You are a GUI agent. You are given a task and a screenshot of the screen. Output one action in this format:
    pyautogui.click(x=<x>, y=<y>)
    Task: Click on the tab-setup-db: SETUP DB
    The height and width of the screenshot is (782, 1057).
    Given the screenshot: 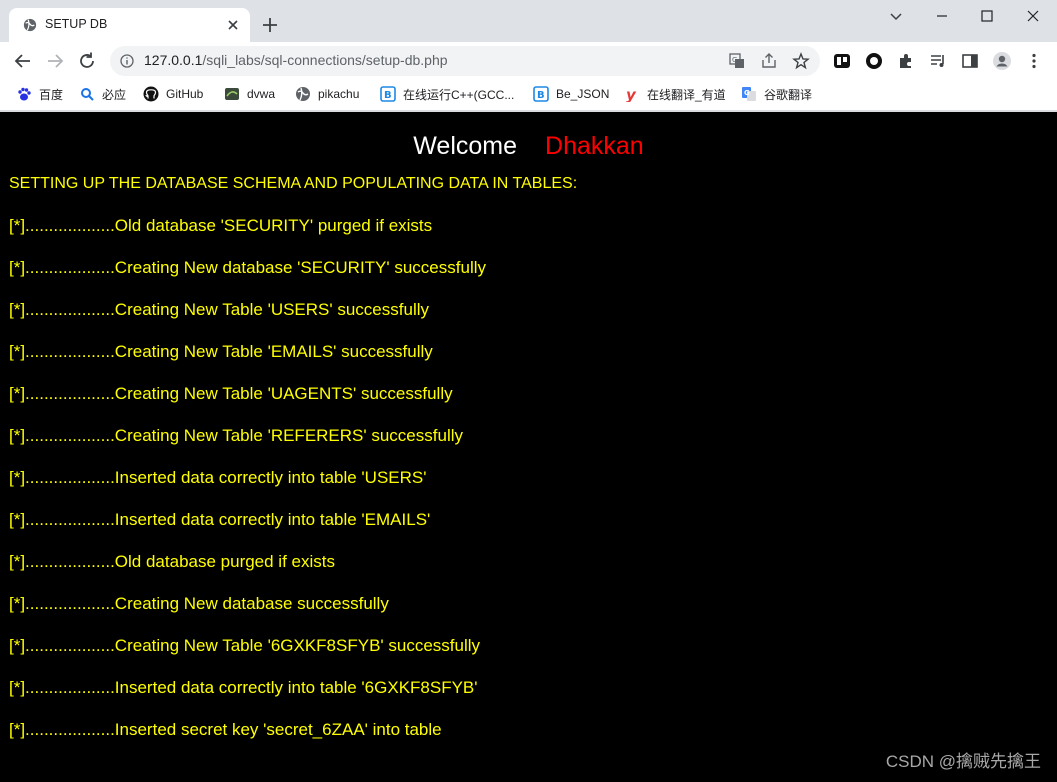 What is the action you would take?
    pyautogui.click(x=129, y=25)
    